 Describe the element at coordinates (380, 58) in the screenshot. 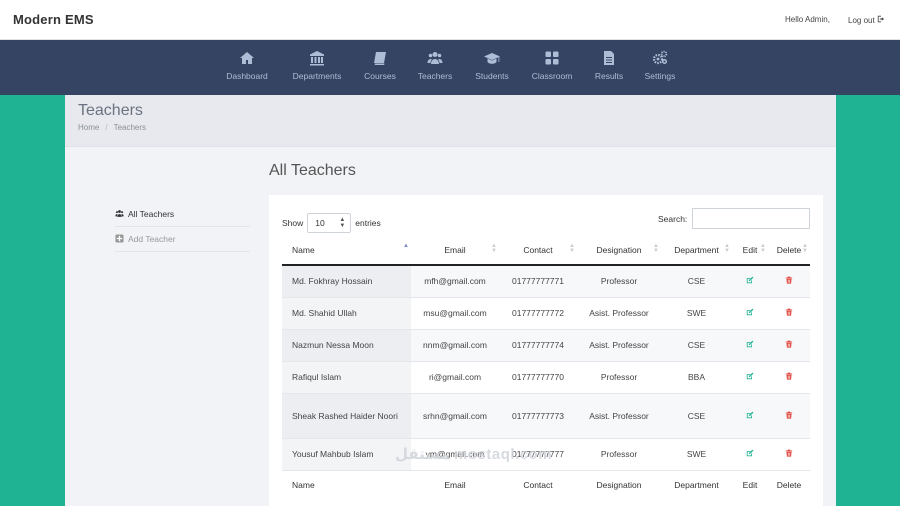

I see `book-icon` at that location.